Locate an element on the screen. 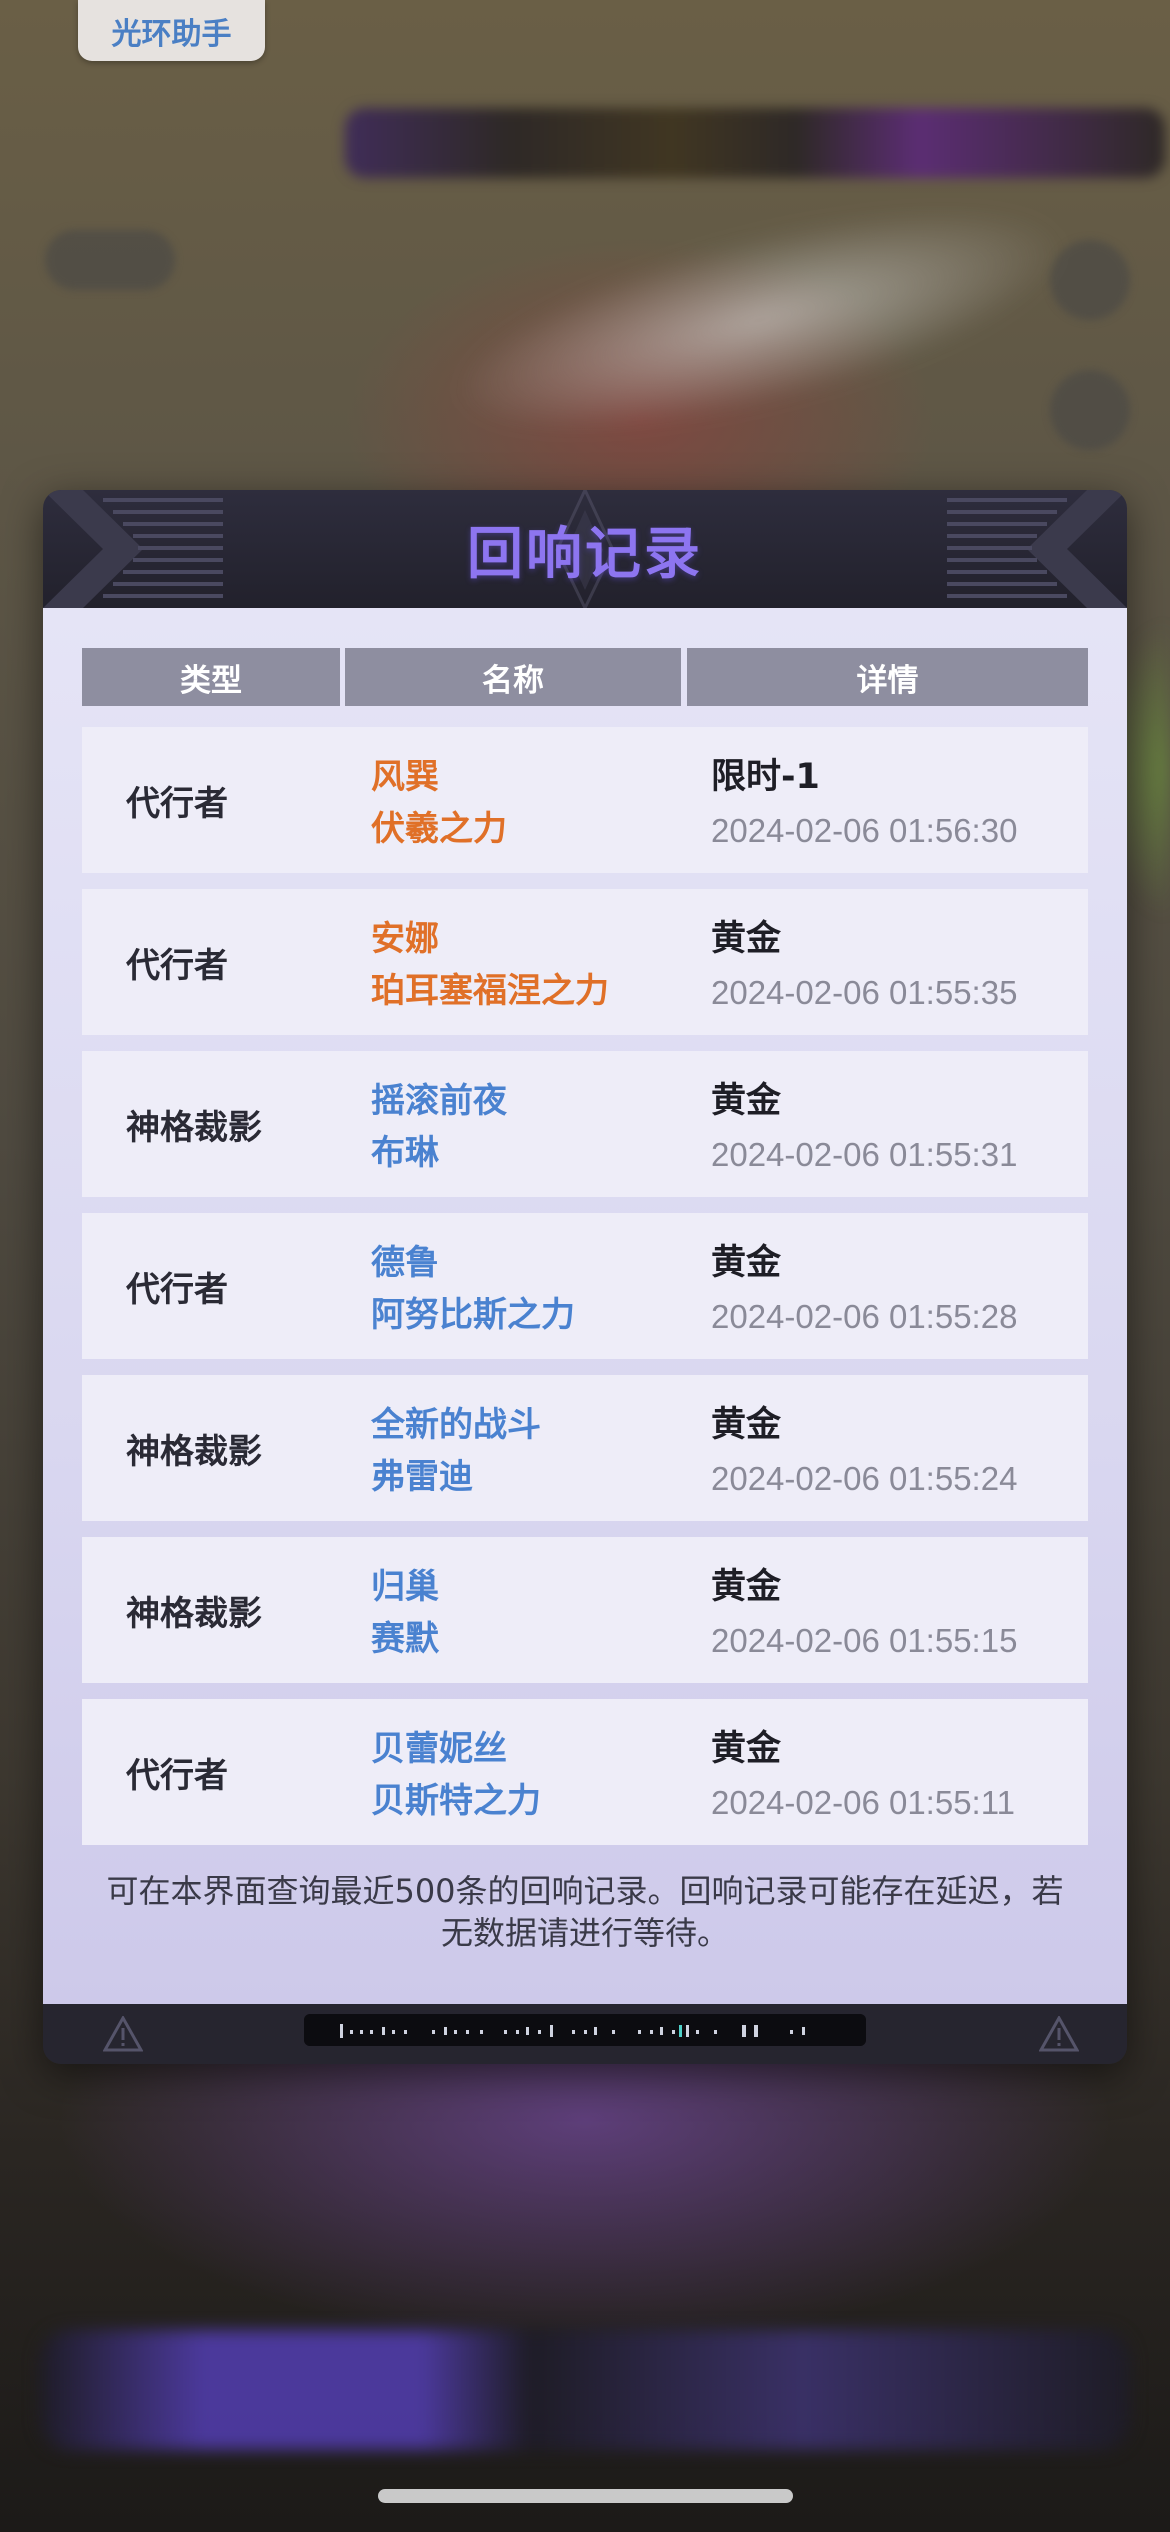  record-name: 风巽 伏羲之力 is located at coordinates (439, 803).